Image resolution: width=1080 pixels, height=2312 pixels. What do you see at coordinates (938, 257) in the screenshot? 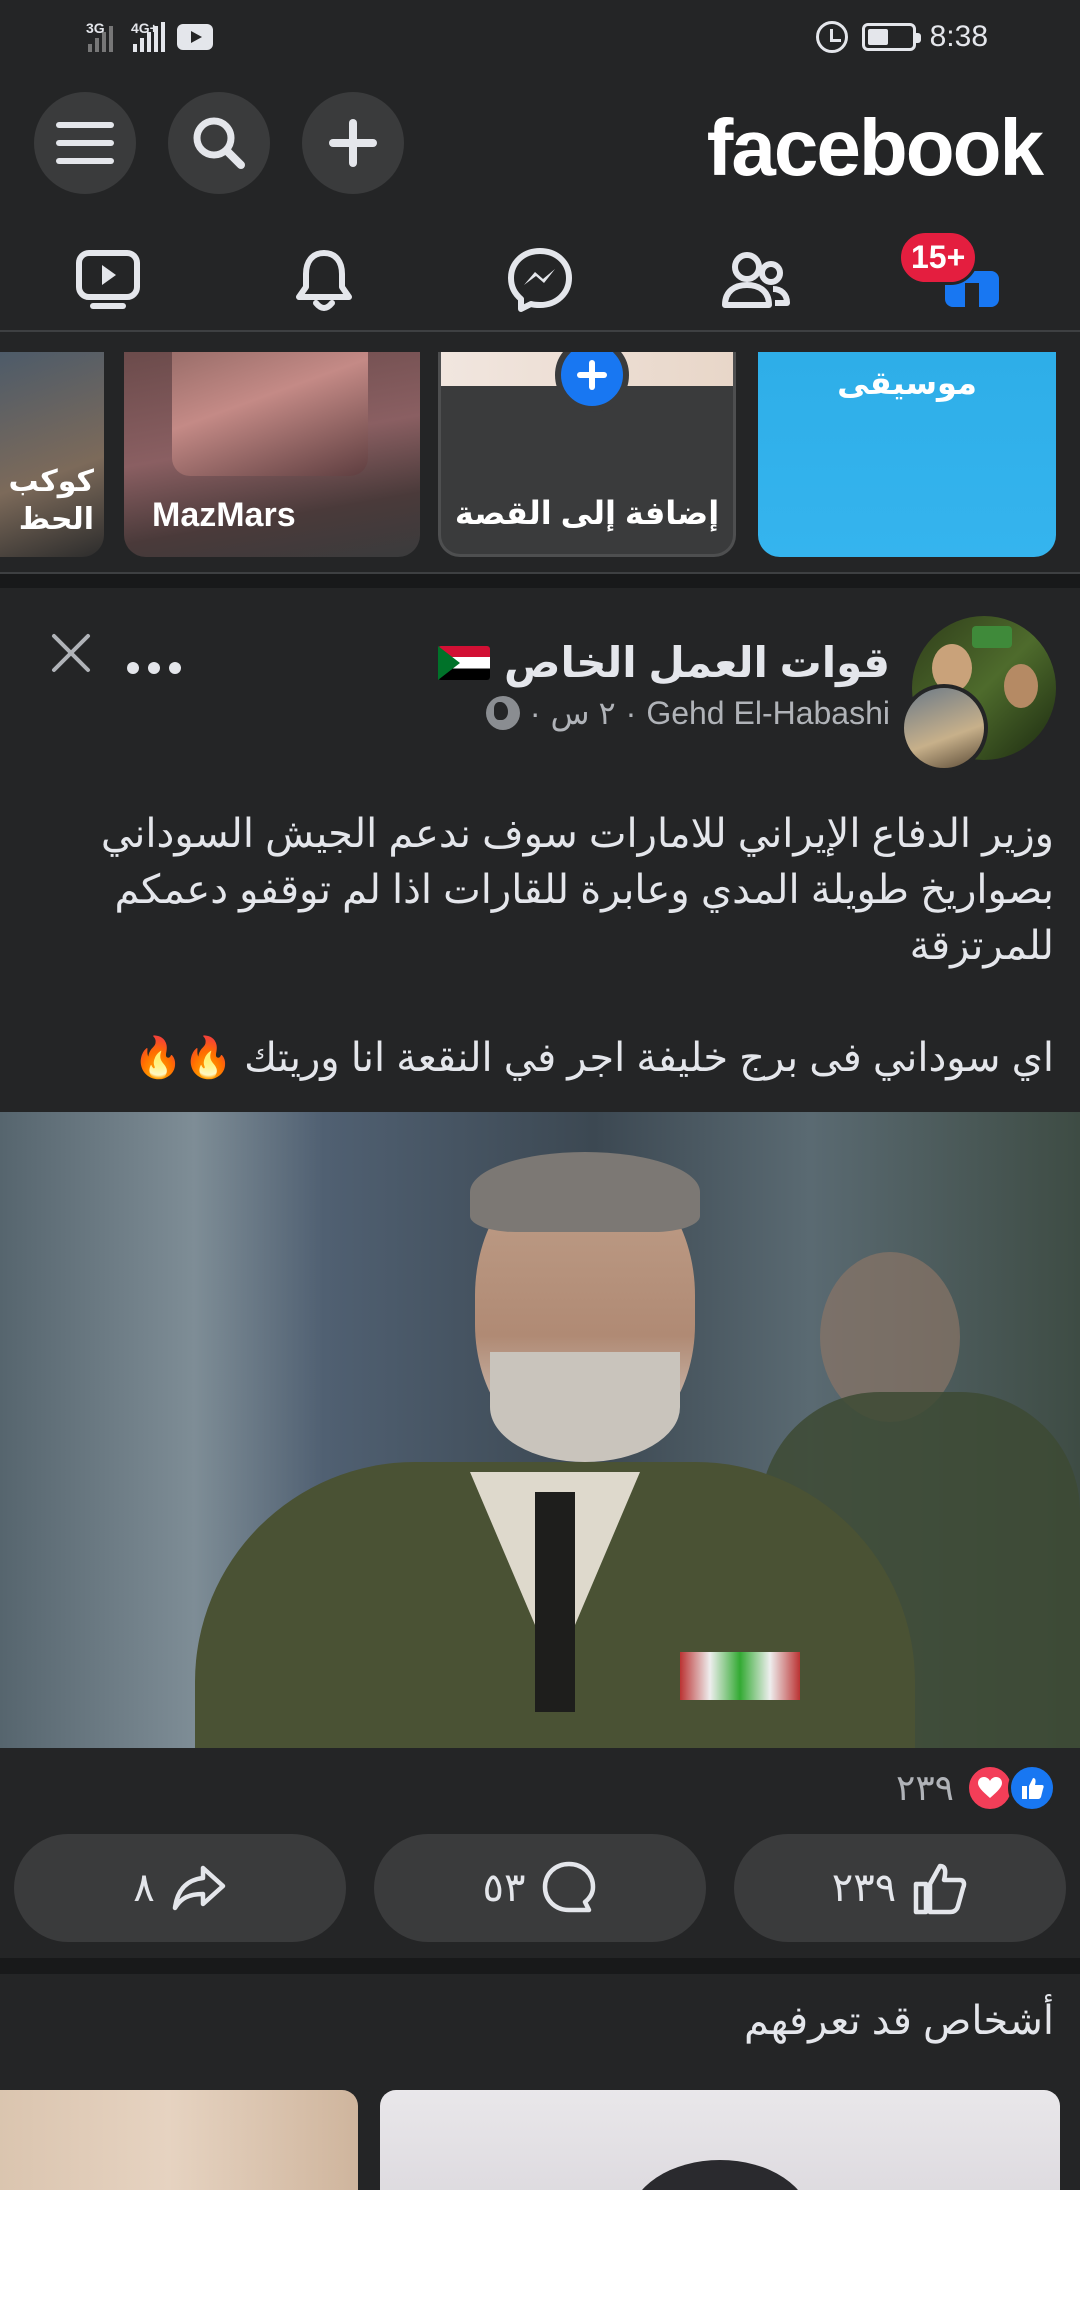
I see `notification-badge: 15+` at bounding box center [938, 257].